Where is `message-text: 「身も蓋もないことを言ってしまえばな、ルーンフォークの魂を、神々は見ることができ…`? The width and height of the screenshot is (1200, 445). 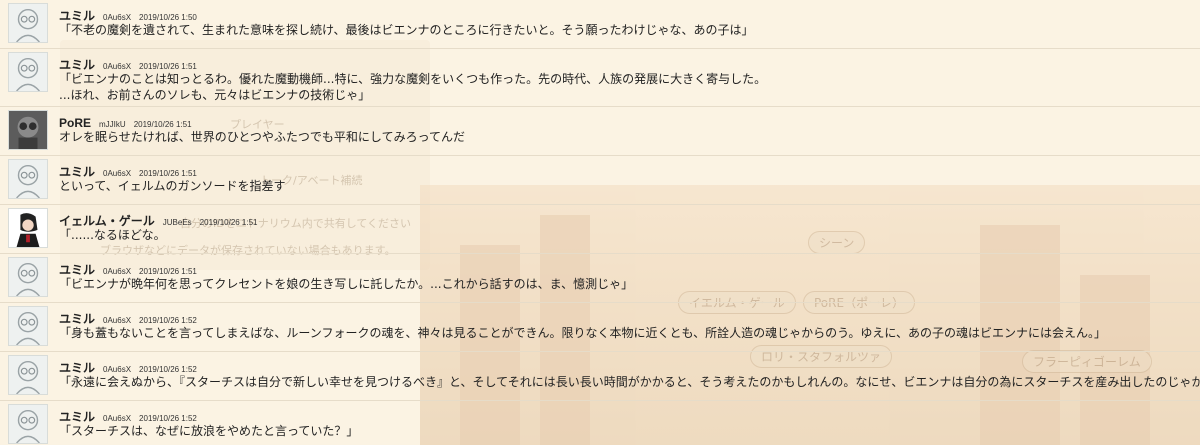 message-text: 「身も蓋もないことを言ってしまえばな、ルーンフォークの魂を、神々は見ることができ… is located at coordinates (582, 333).